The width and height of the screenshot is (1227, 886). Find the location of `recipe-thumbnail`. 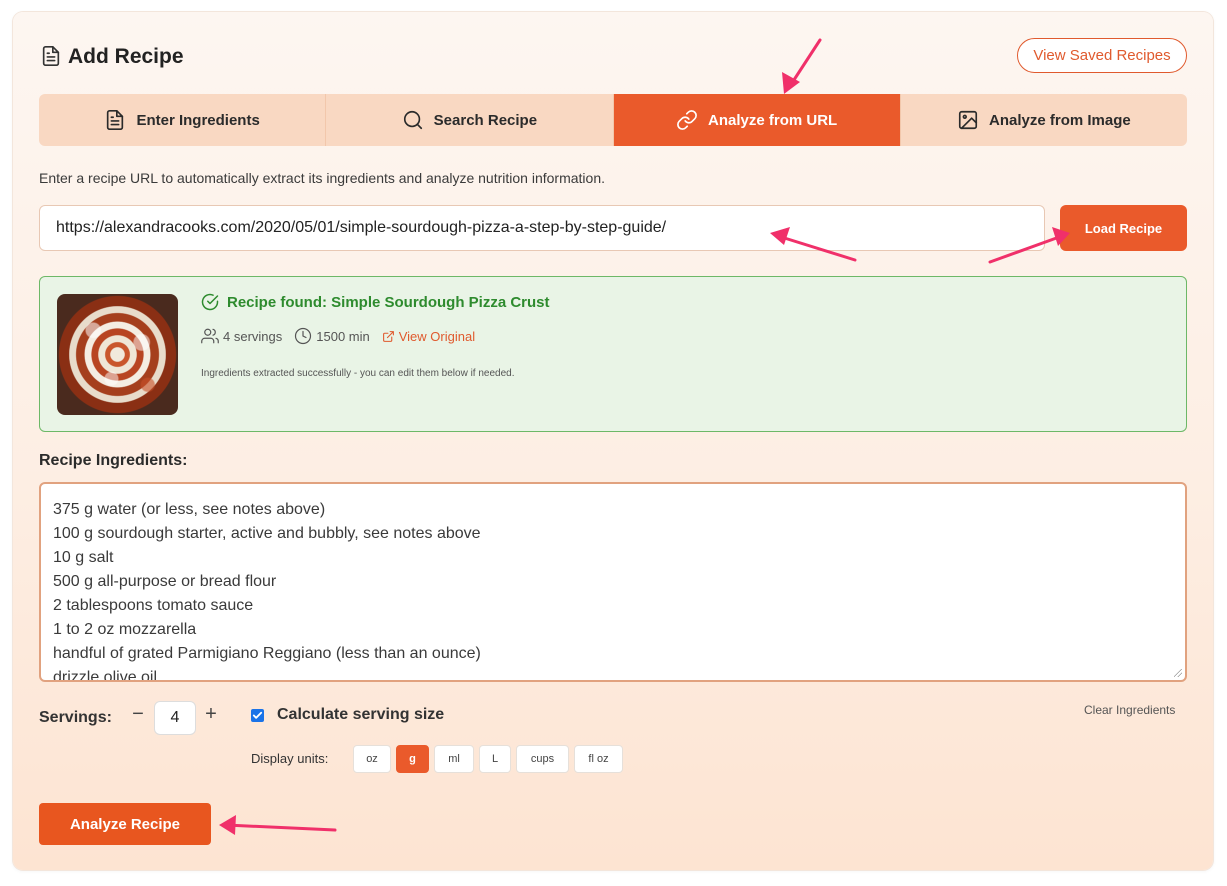

recipe-thumbnail is located at coordinates (117, 354).